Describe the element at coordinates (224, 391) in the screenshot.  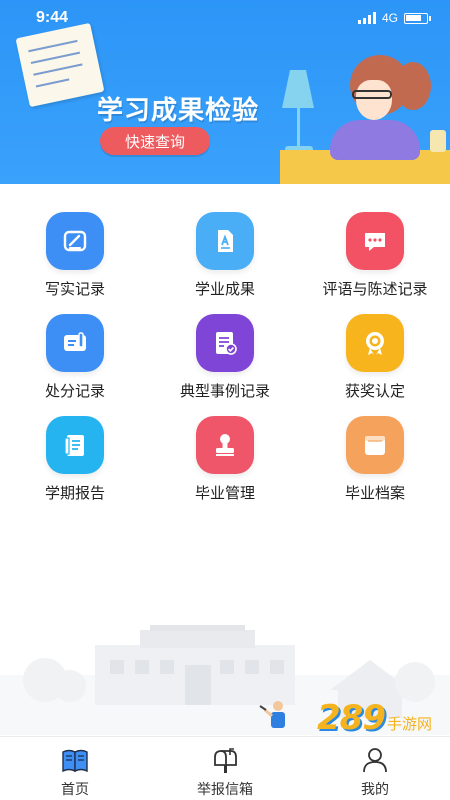
I see `grid-item-label: 典型事例记录` at that location.